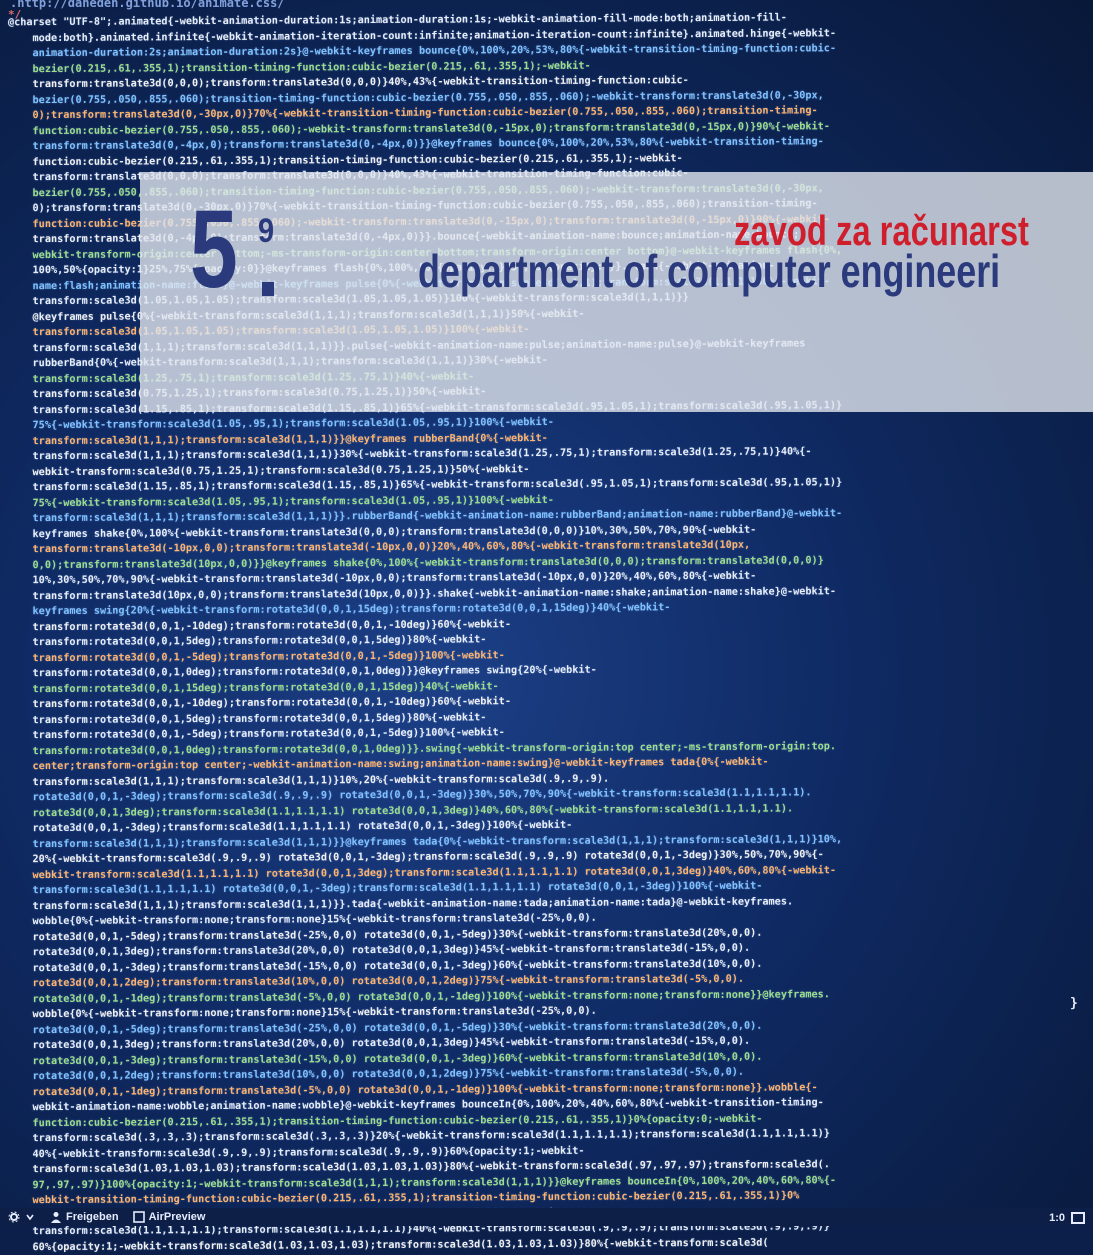 The width and height of the screenshot is (1093, 1255). What do you see at coordinates (56, 1217) in the screenshot?
I see `person-icon` at bounding box center [56, 1217].